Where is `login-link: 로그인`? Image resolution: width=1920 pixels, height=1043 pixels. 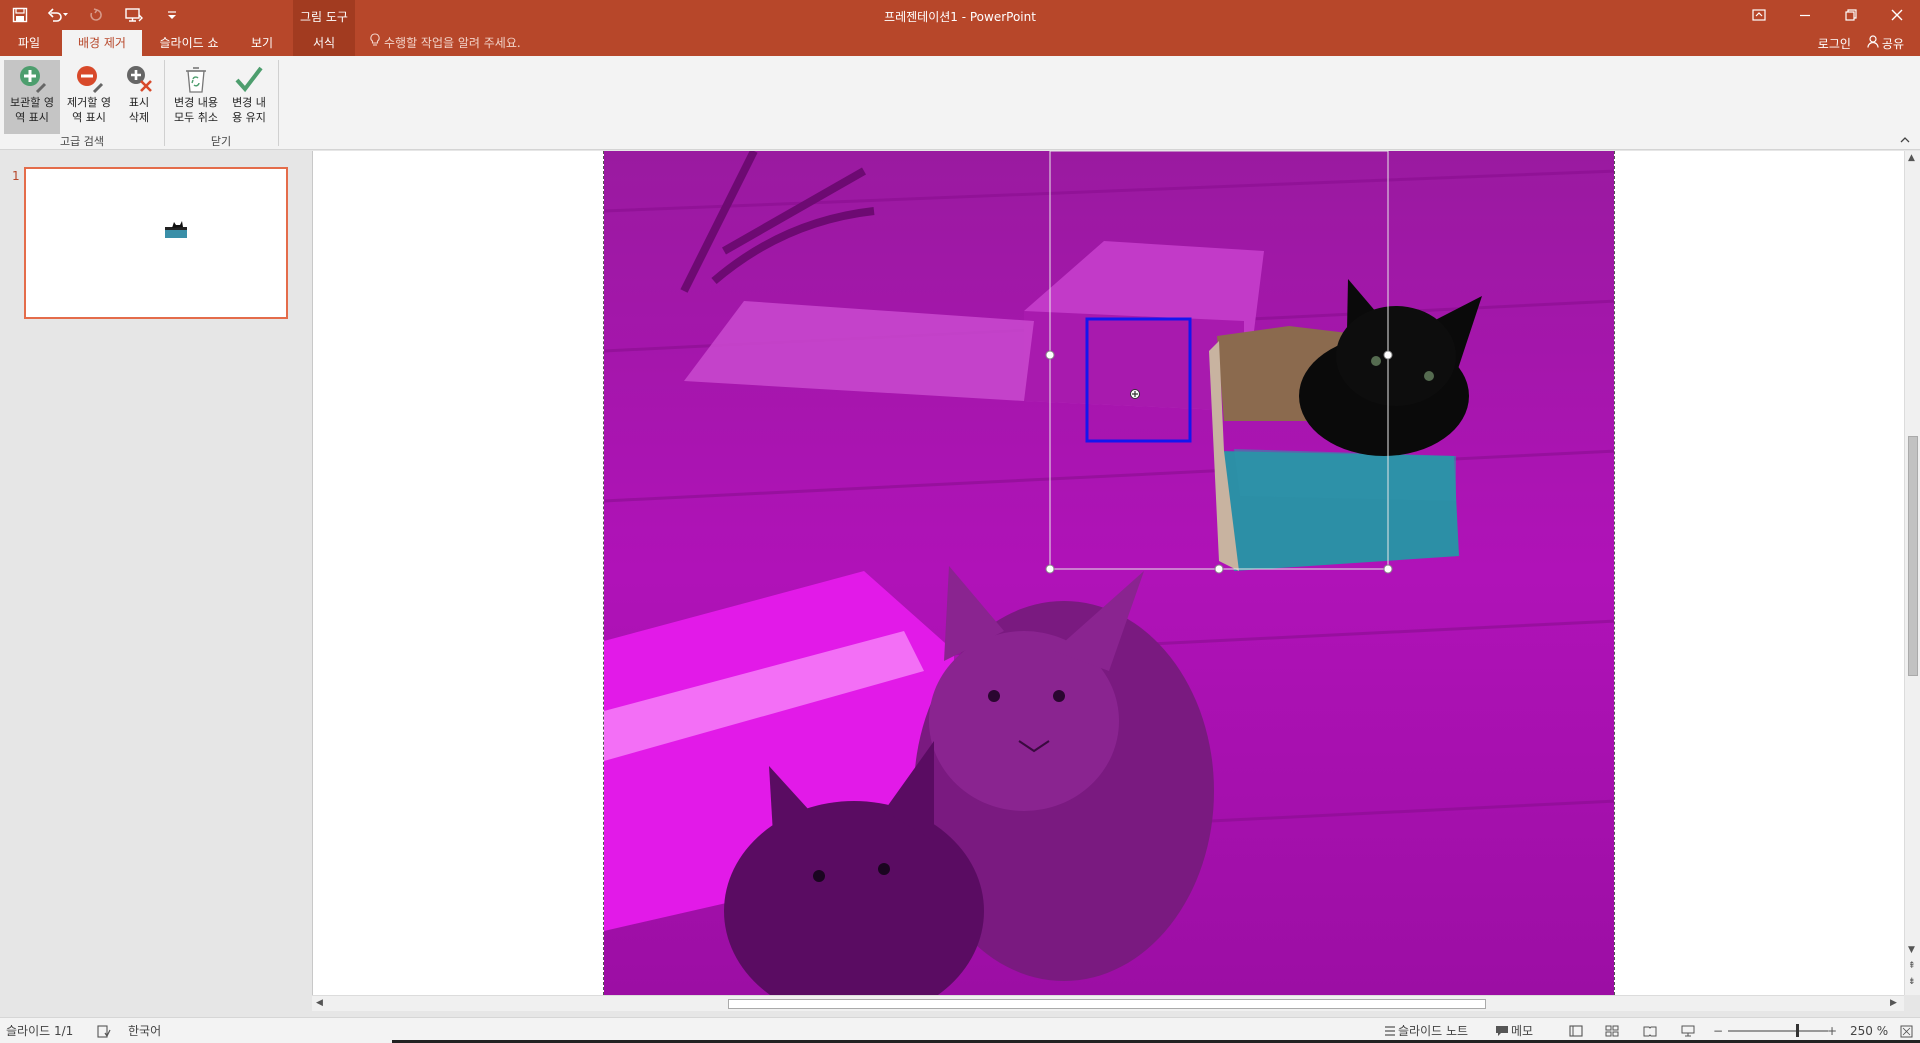 login-link: 로그인 is located at coordinates (1834, 43).